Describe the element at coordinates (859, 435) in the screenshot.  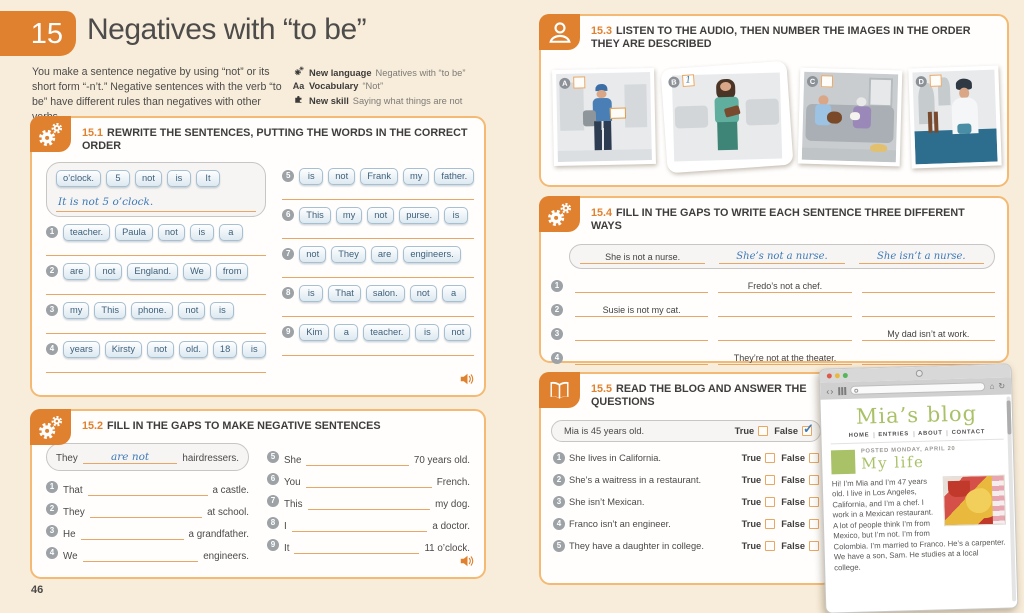
I see `blog-nav-home: HOME` at that location.